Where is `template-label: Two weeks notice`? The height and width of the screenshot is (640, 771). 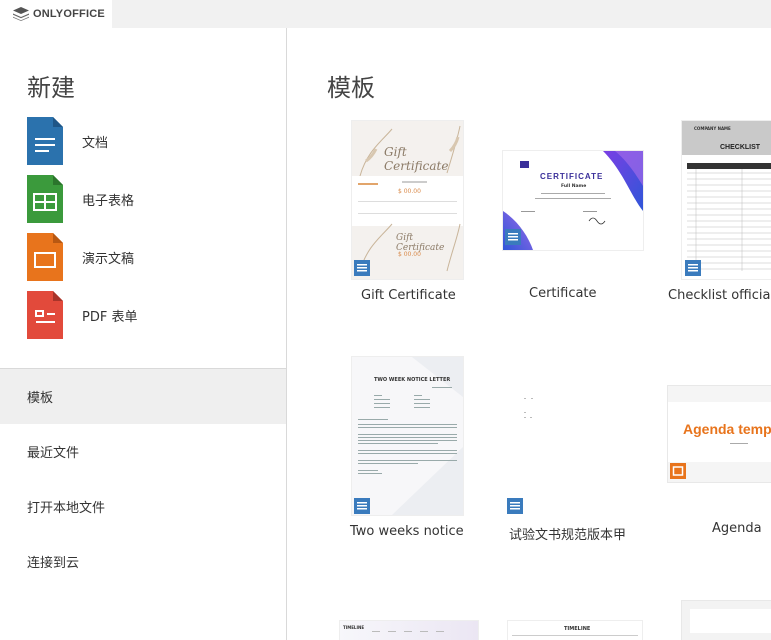
template-label: Two weeks notice is located at coordinates (407, 531).